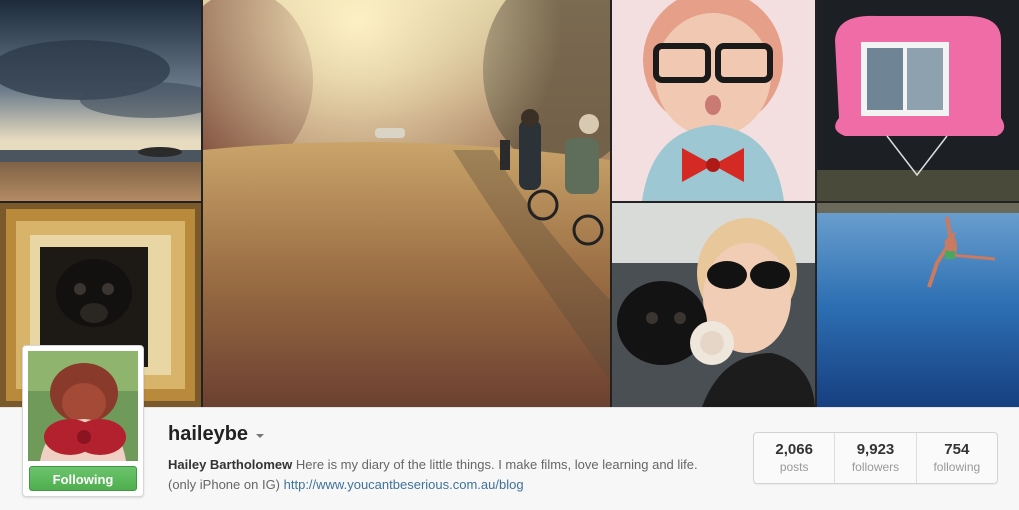 This screenshot has height=510, width=1019. I want to click on caret-down-icon, so click(260, 436).